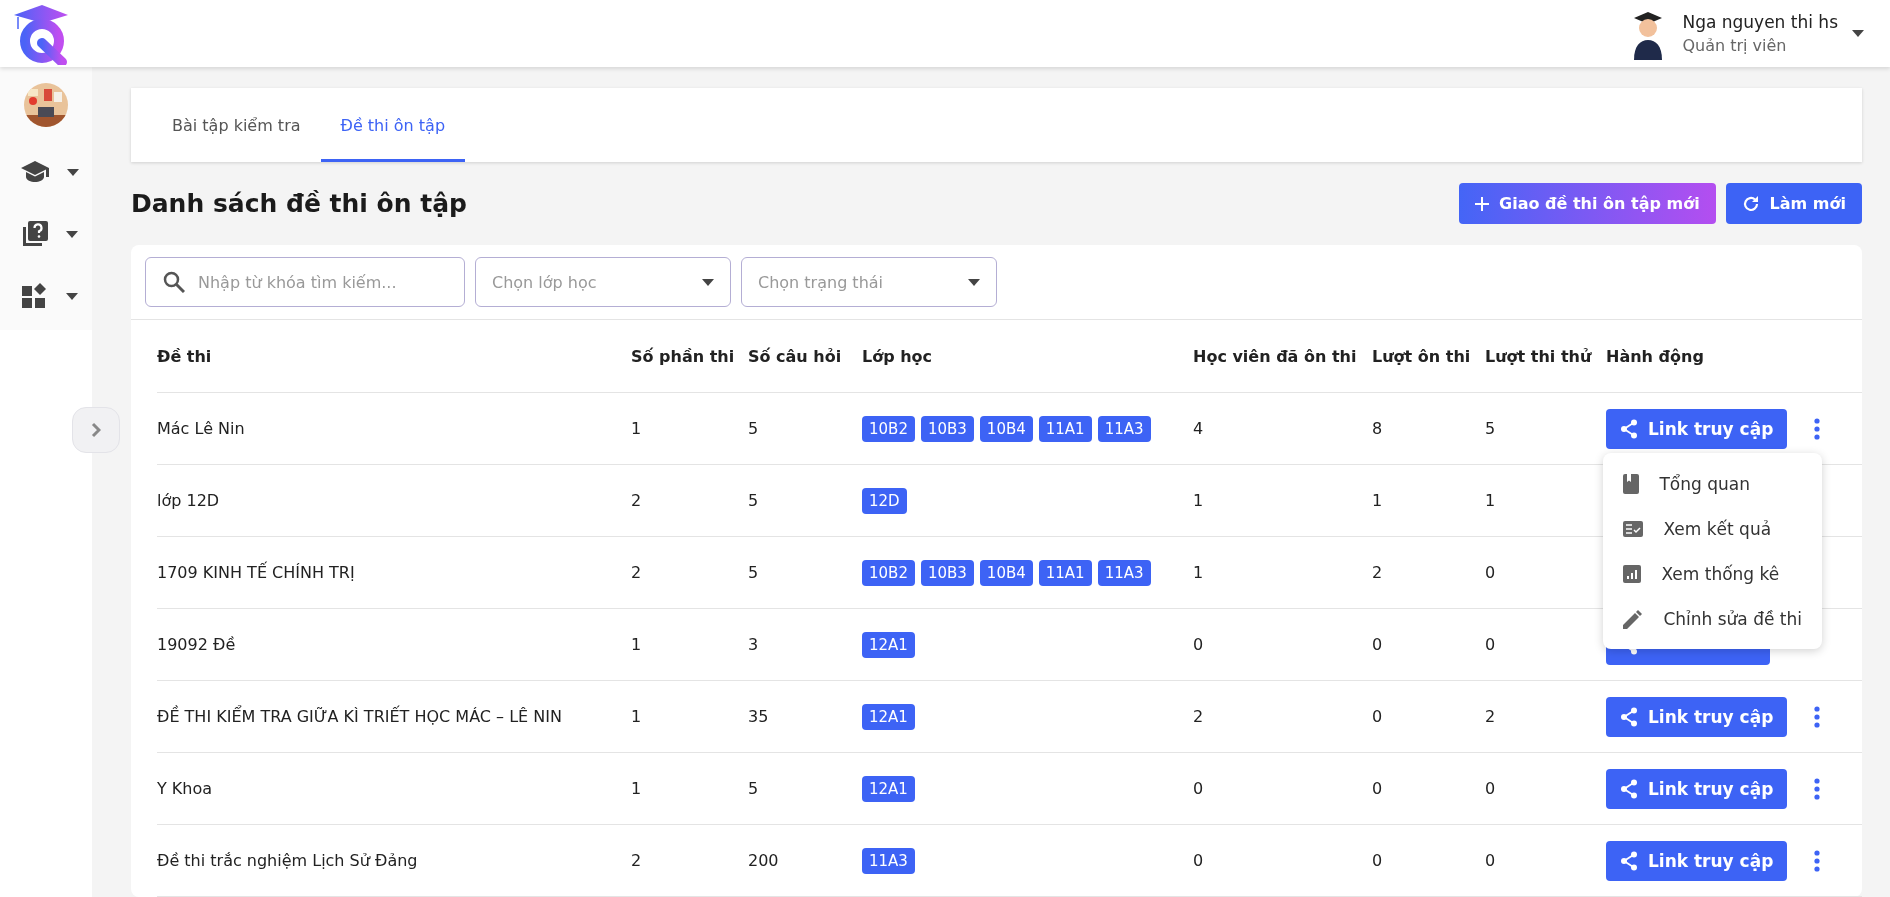 The image size is (1890, 897). Describe the element at coordinates (603, 282) in the screenshot. I see `select-field: Chọn lớp học` at that location.